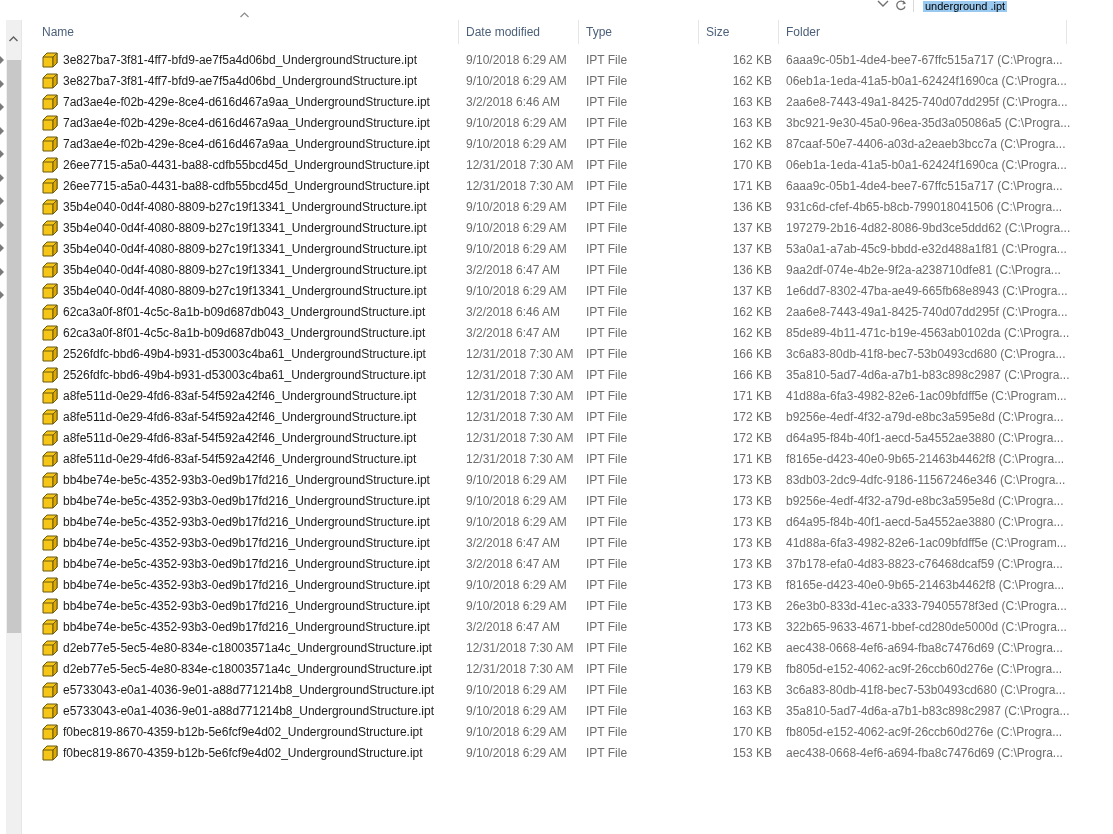  I want to click on date-modified: 3/2/2018 6:46 AM, so click(513, 311).